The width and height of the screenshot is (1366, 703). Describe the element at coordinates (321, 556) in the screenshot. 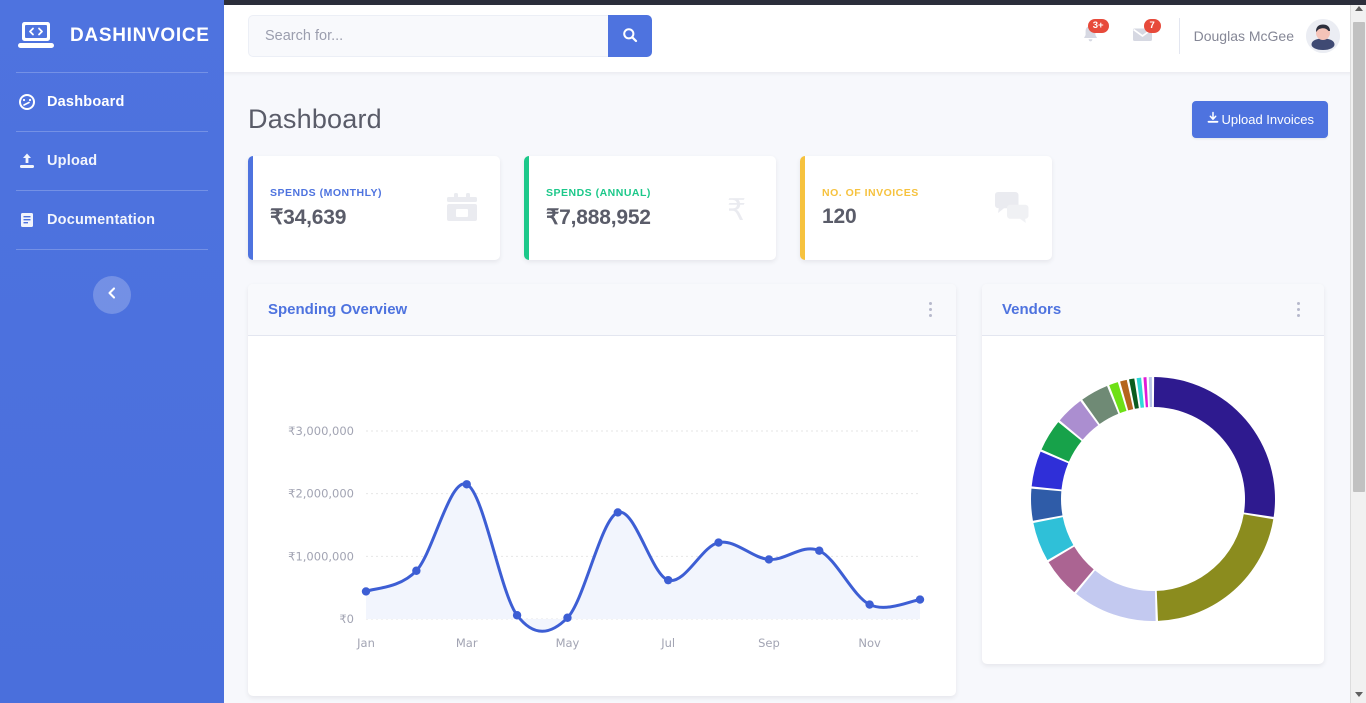

I see `svg-text: ₹1,000,000` at that location.